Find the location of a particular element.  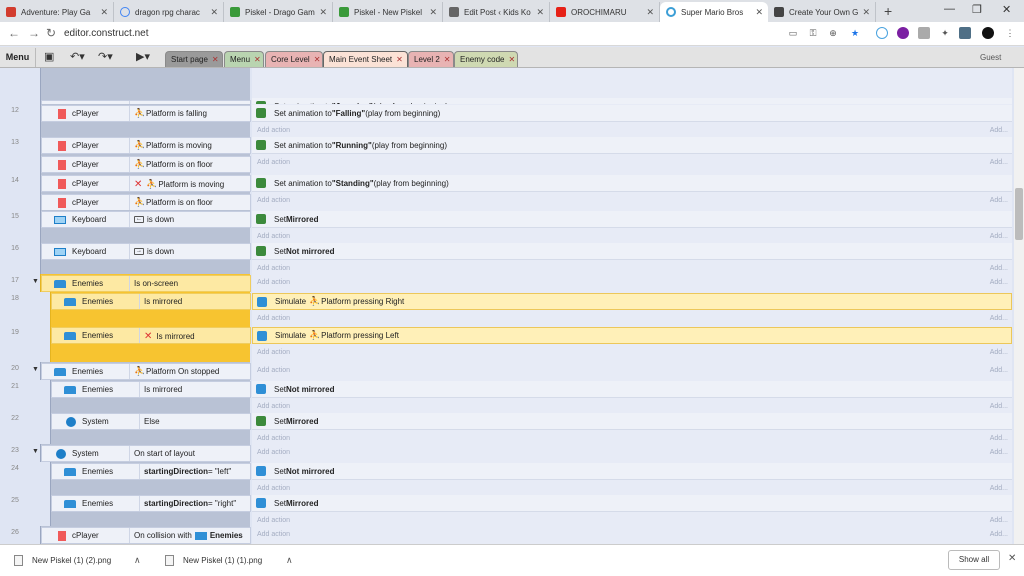

window-close-icon: ✕ is located at coordinates (1006, 9).